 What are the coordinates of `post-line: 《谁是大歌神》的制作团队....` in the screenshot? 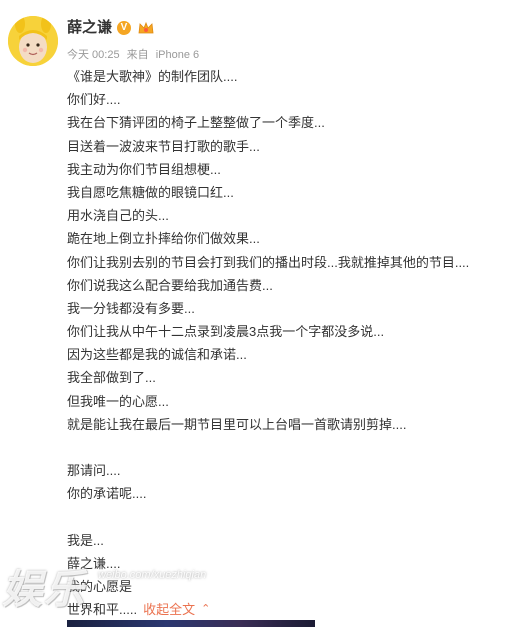 It's located at (152, 76).